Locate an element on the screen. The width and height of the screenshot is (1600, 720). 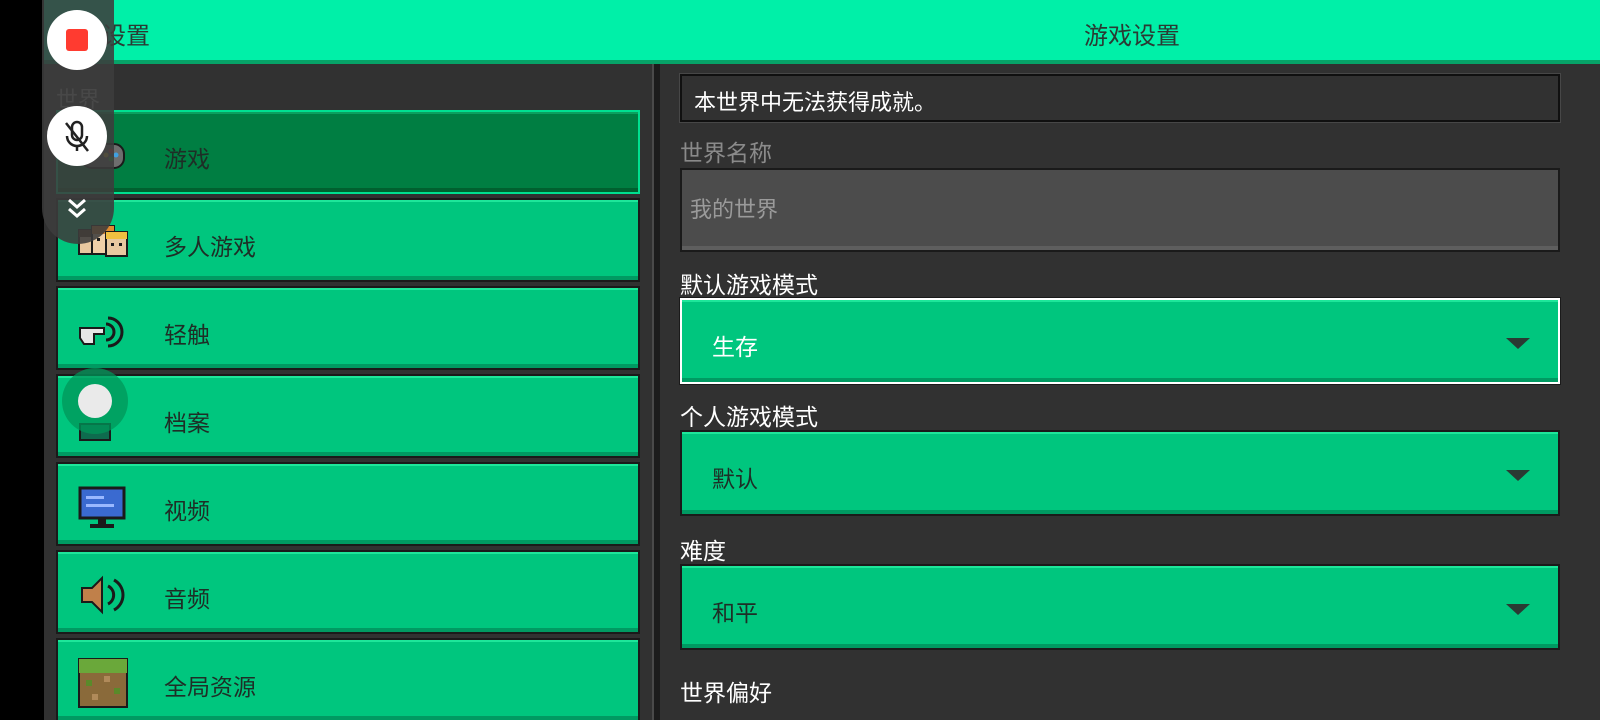
sidebar-item-label: 档案 is located at coordinates (187, 424).